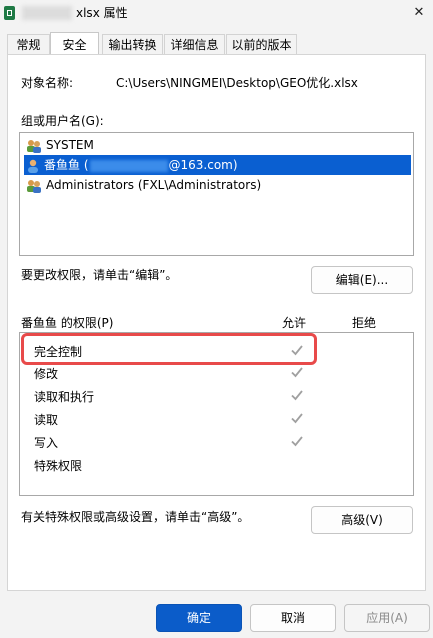 The width and height of the screenshot is (433, 638). I want to click on tab-bar: 常规 安全 输出转换 详细信息 以前的版本, so click(216, 43).